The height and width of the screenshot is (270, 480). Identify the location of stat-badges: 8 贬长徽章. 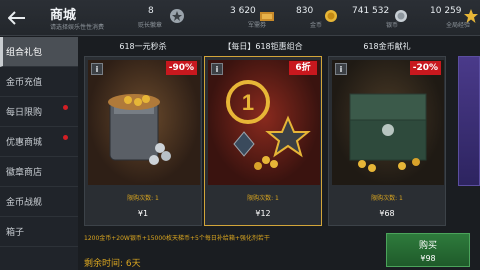
(166, 18).